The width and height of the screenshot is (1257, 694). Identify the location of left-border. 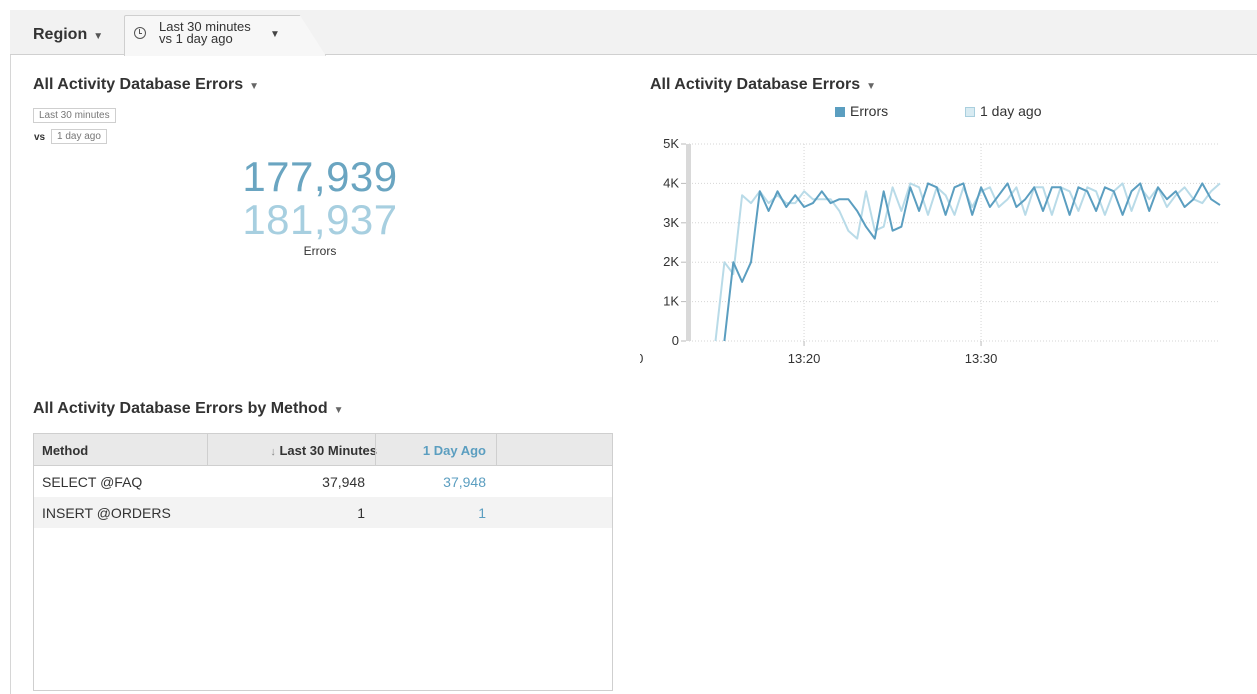
(10, 352).